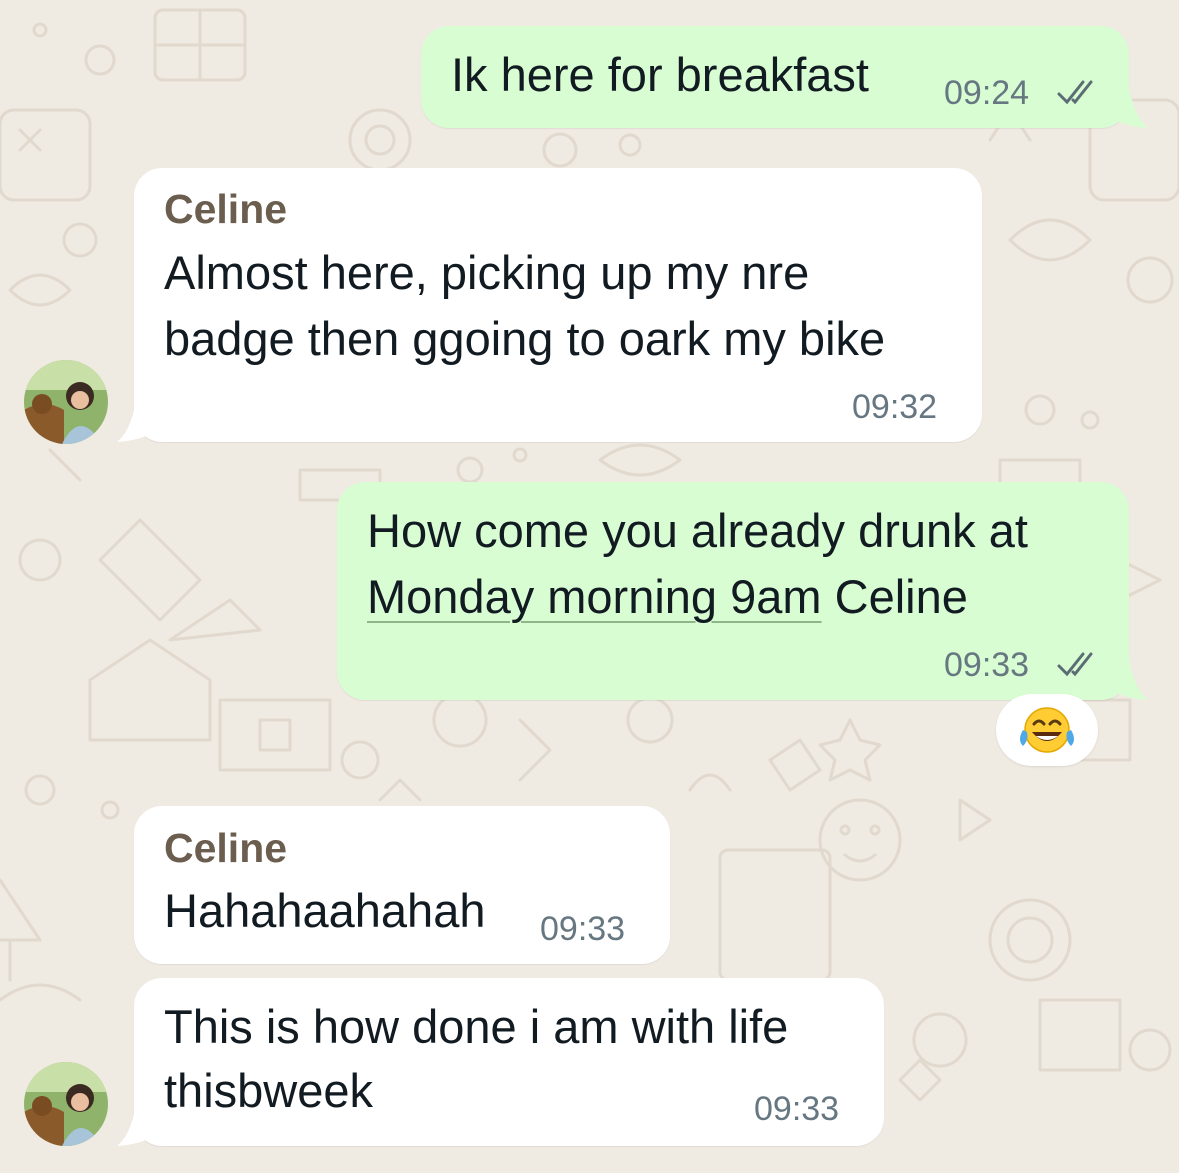 The width and height of the screenshot is (1179, 1173). Describe the element at coordinates (487, 272) in the screenshot. I see `message-text-line-1: Almost here, picking up my nre` at that location.